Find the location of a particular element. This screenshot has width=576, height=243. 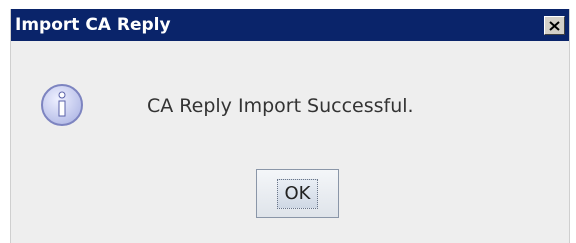

close-button is located at coordinates (554, 25).